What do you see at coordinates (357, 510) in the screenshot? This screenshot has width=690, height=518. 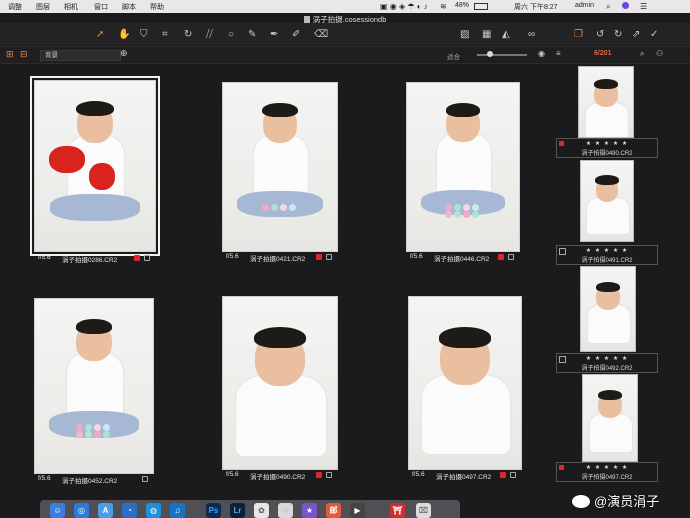 I see `clapper-icon: ▶` at bounding box center [357, 510].